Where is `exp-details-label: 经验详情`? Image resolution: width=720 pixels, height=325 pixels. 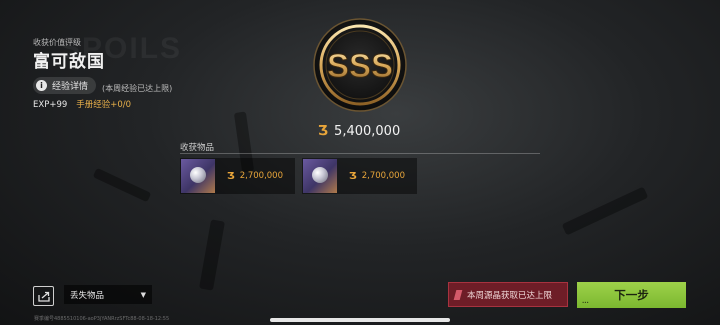 exp-details-label: 经验详情 is located at coordinates (70, 87).